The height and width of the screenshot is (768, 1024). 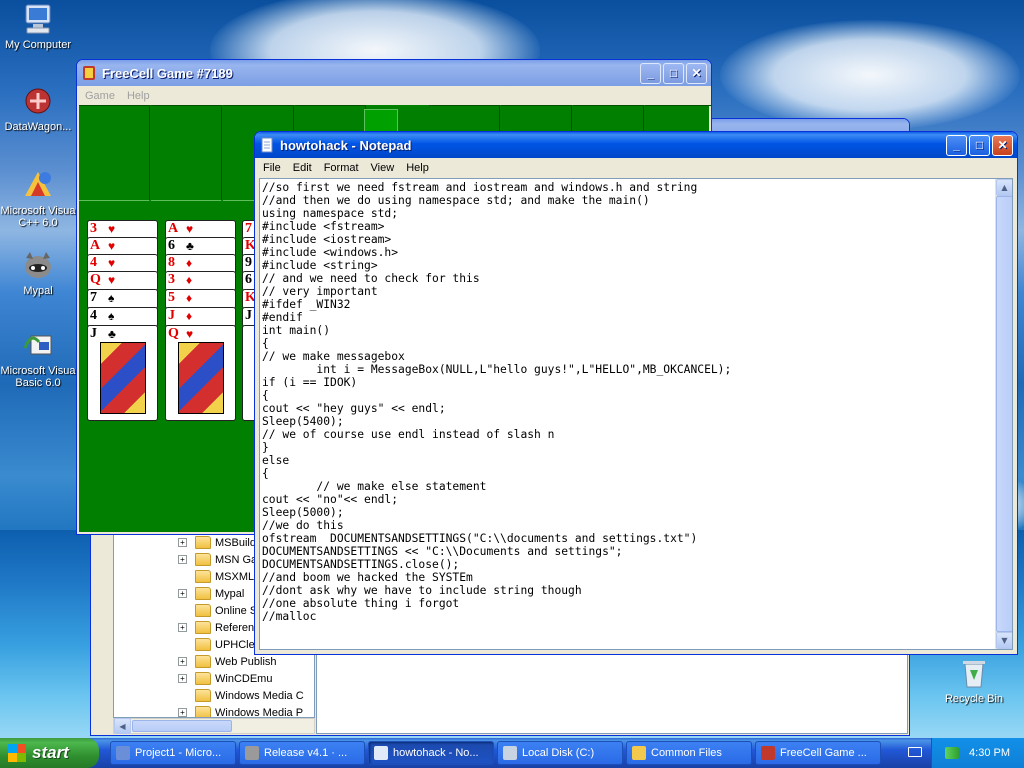 I want to click on start-button: start, so click(x=49, y=753).